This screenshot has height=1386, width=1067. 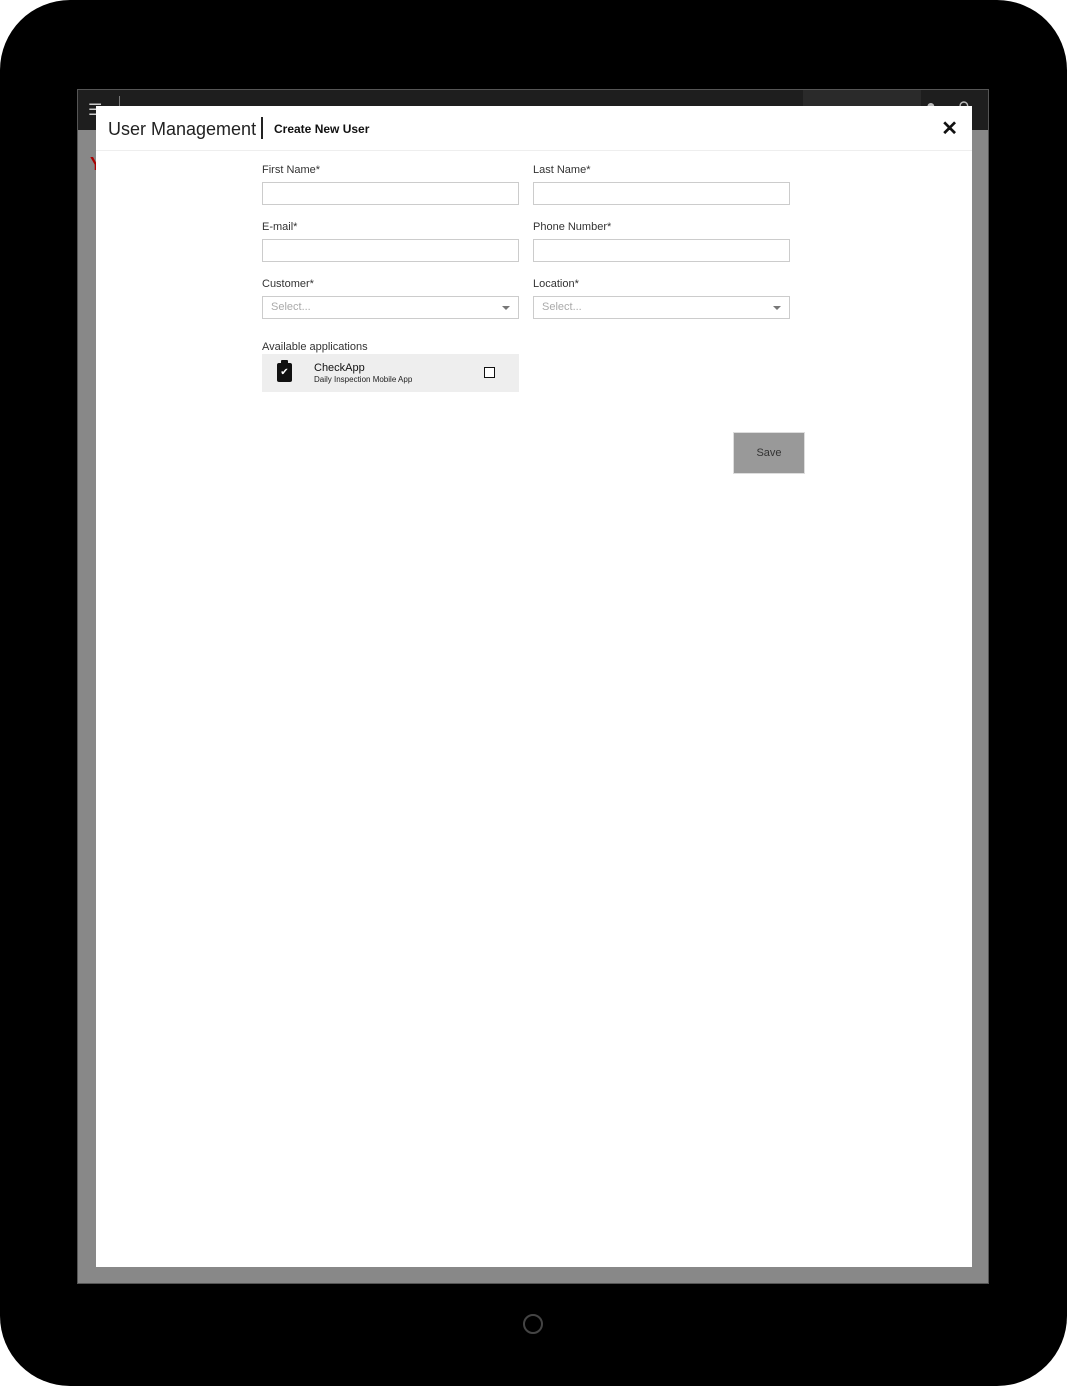 What do you see at coordinates (291, 170) in the screenshot?
I see `first-name-label: First Name*` at bounding box center [291, 170].